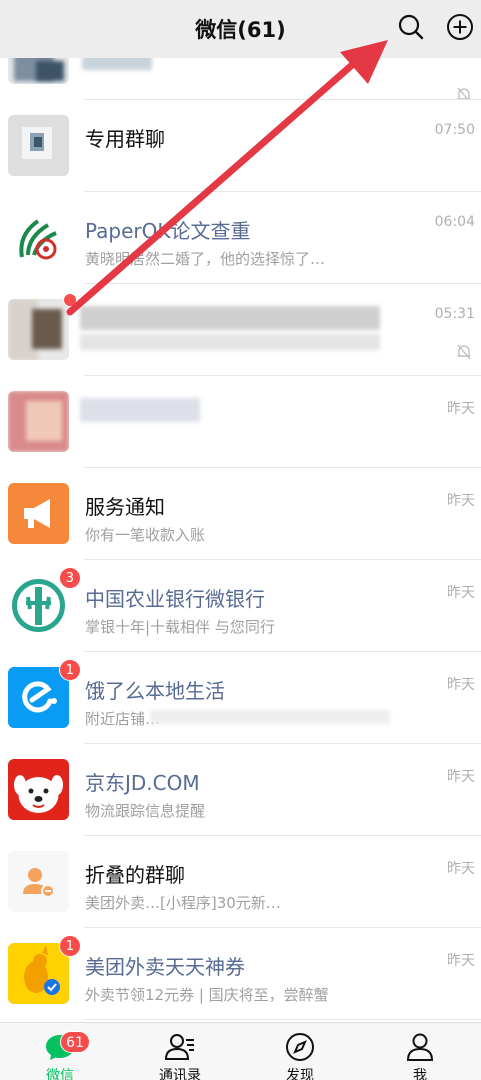  Describe the element at coordinates (180, 1074) in the screenshot. I see `tab-label: 通讯录` at that location.